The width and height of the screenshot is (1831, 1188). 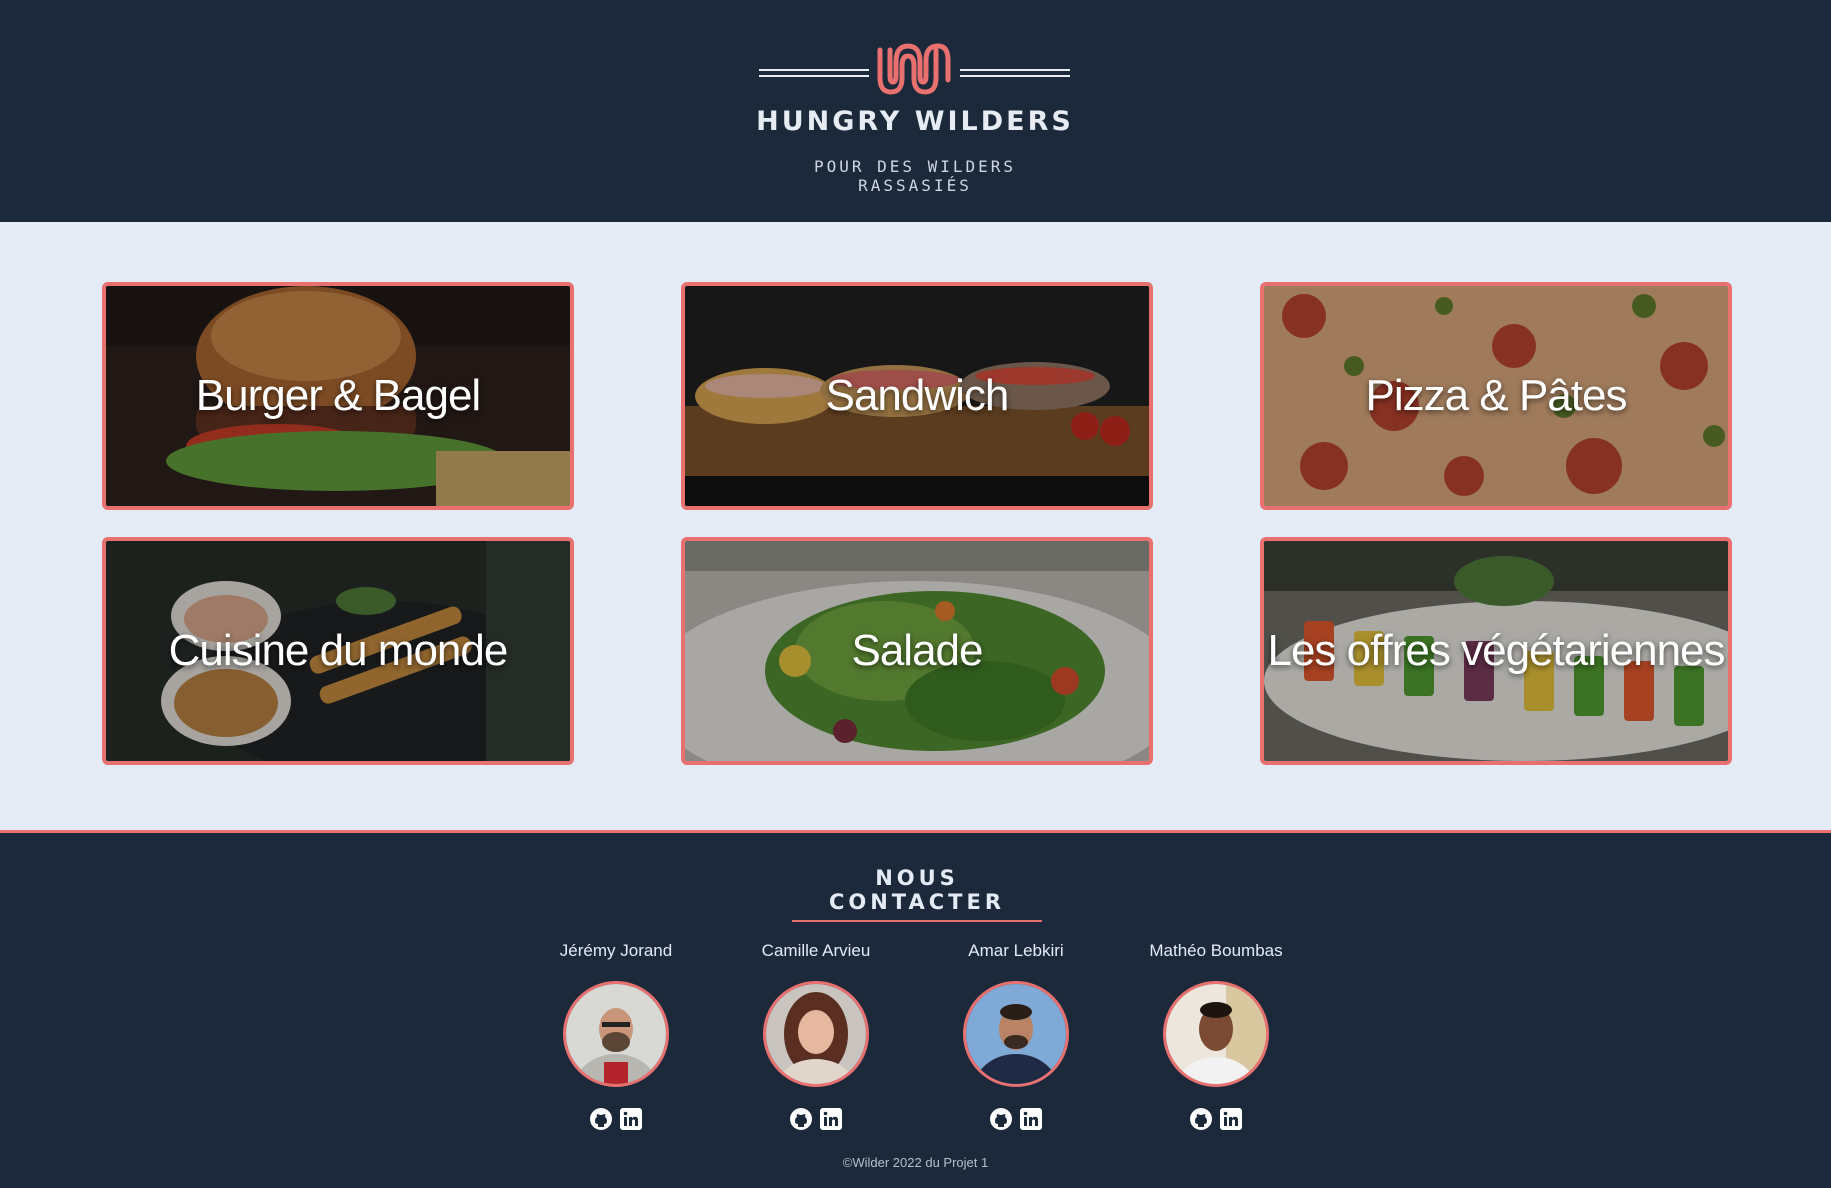 I want to click on team-member: Camille Arvieu, so click(x=816, y=1037).